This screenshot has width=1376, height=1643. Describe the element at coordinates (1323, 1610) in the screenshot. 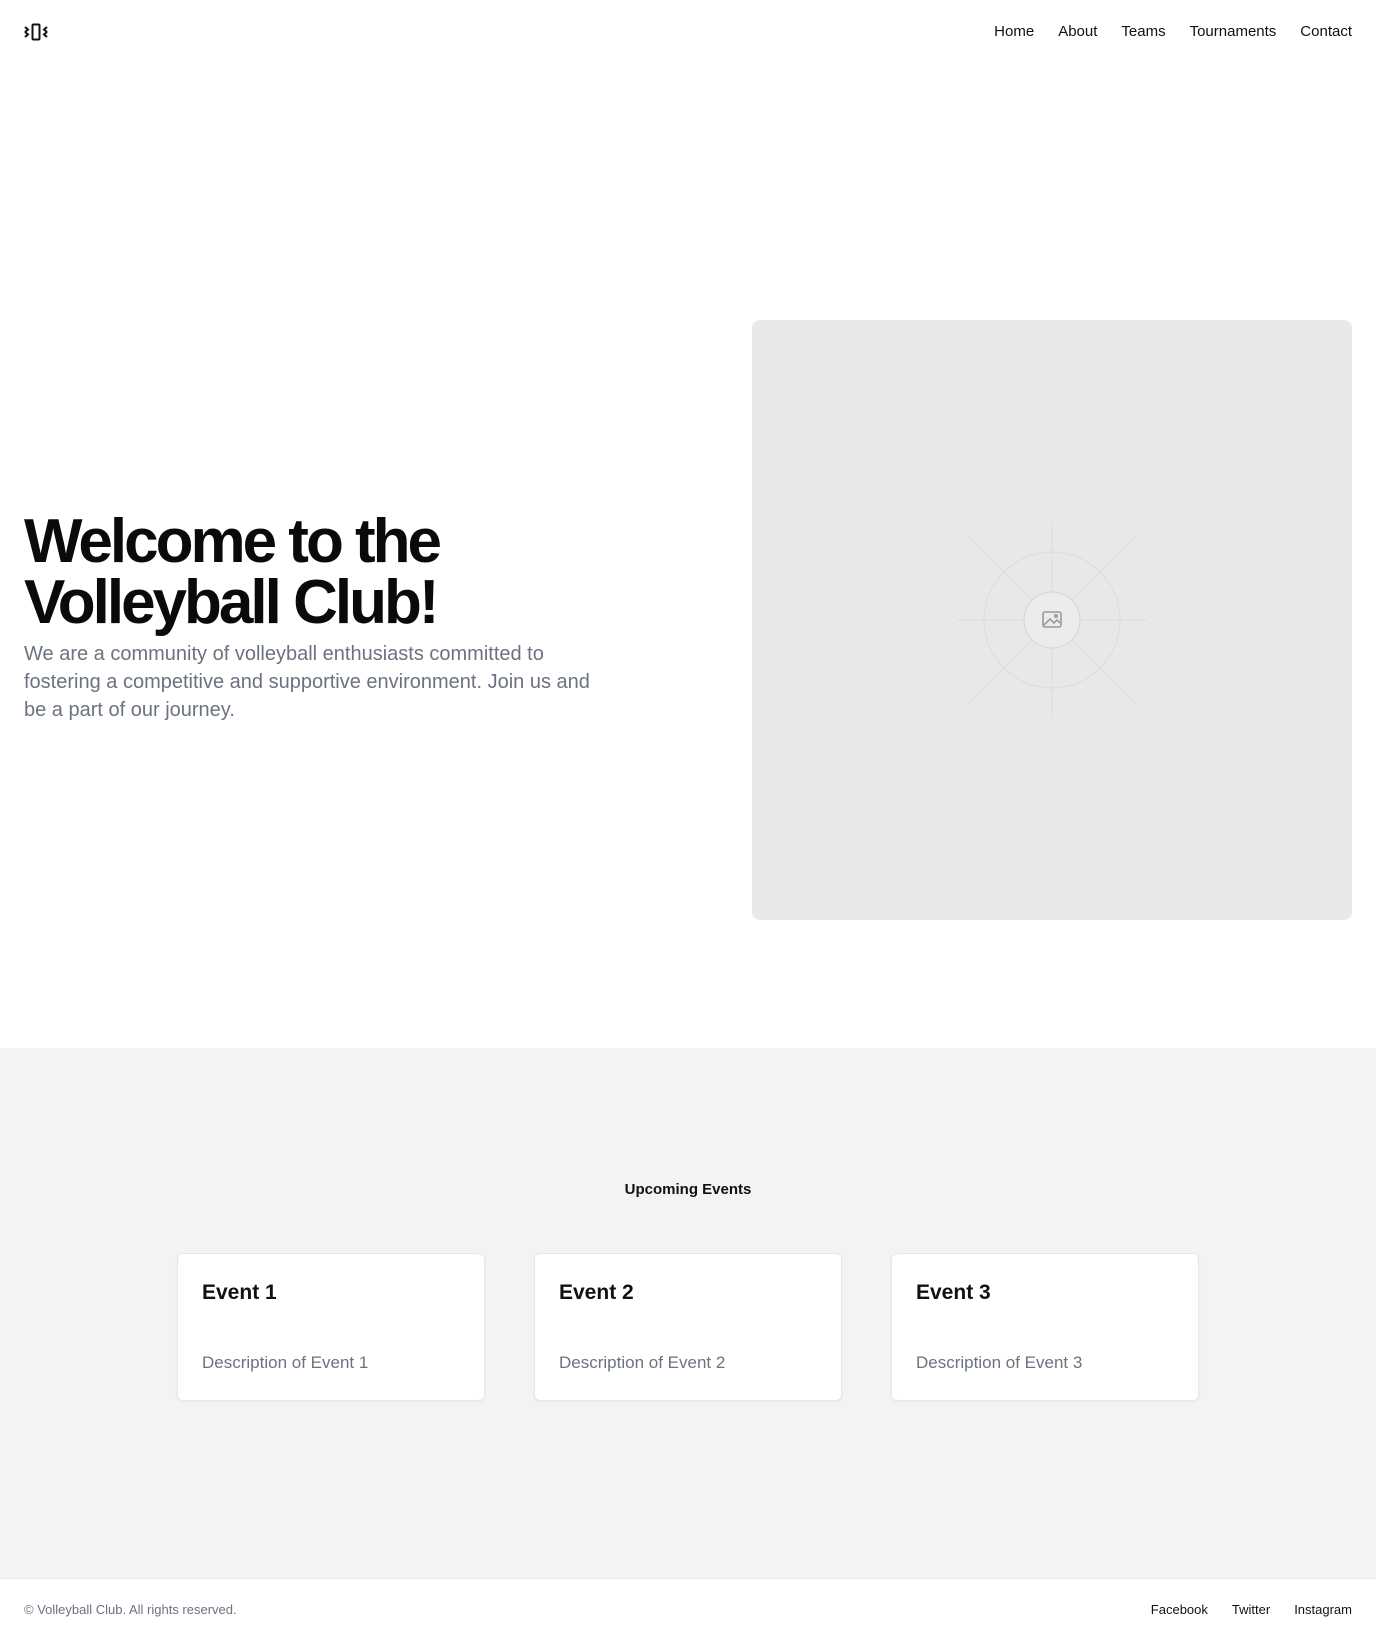

I see `instagram-link: Instagram` at that location.